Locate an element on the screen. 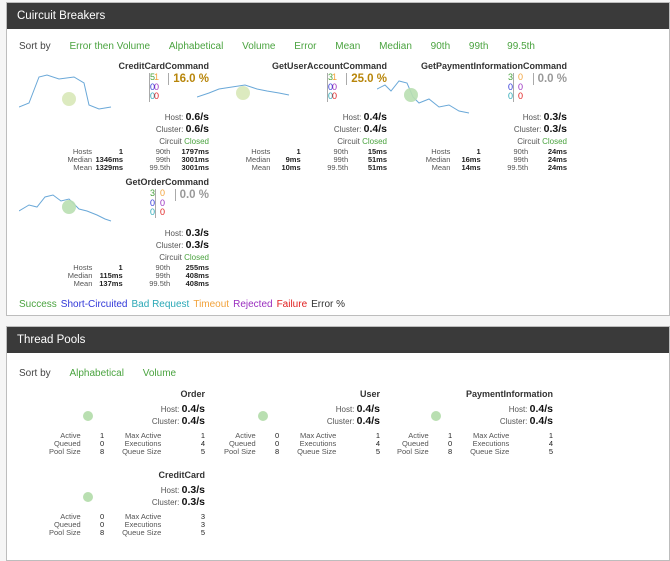  sort-error: Error is located at coordinates (305, 46).